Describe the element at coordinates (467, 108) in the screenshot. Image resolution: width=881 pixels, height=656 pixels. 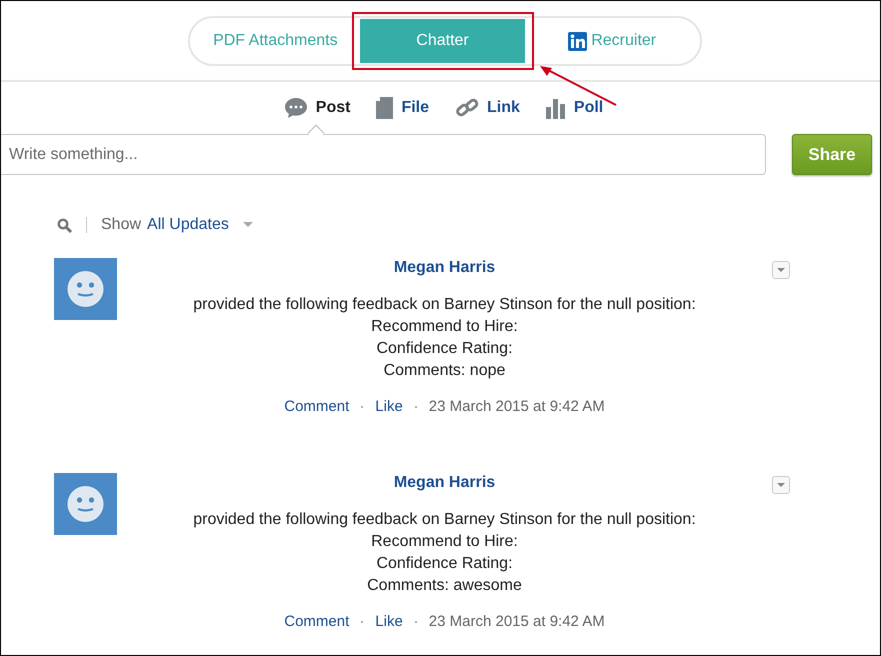
I see `link-icon` at that location.